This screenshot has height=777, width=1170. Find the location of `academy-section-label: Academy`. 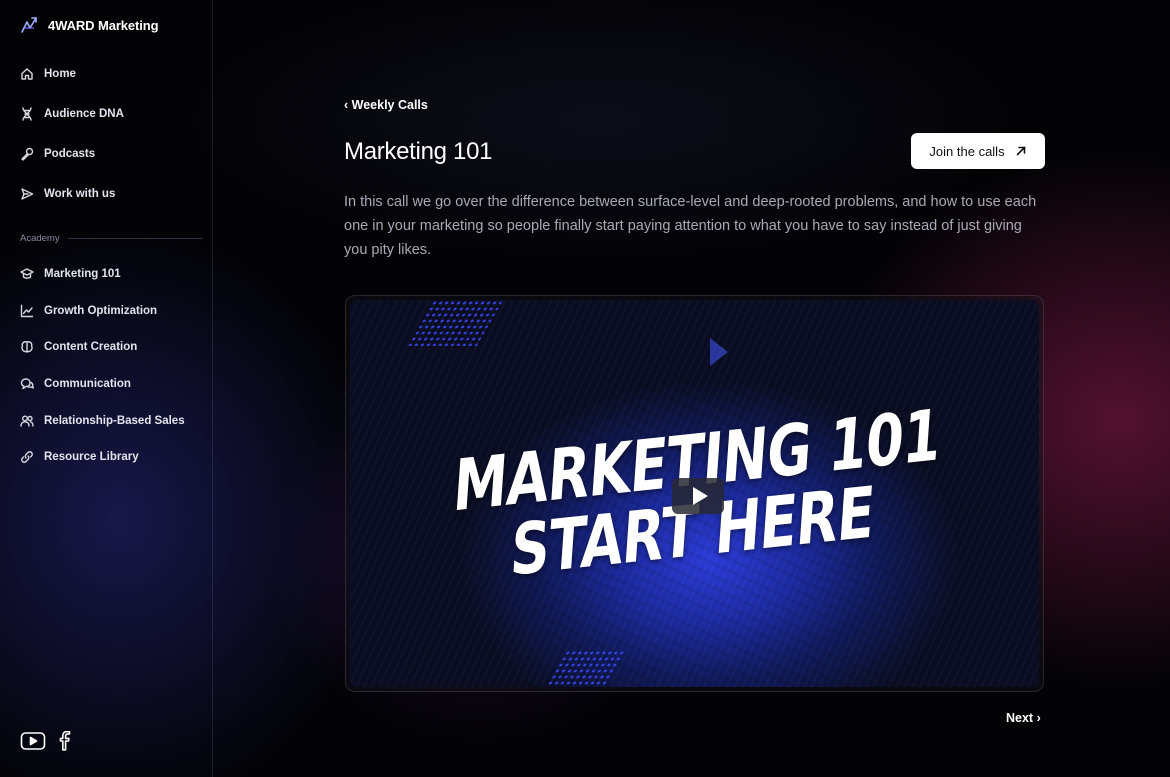

academy-section-label: Academy is located at coordinates (111, 238).